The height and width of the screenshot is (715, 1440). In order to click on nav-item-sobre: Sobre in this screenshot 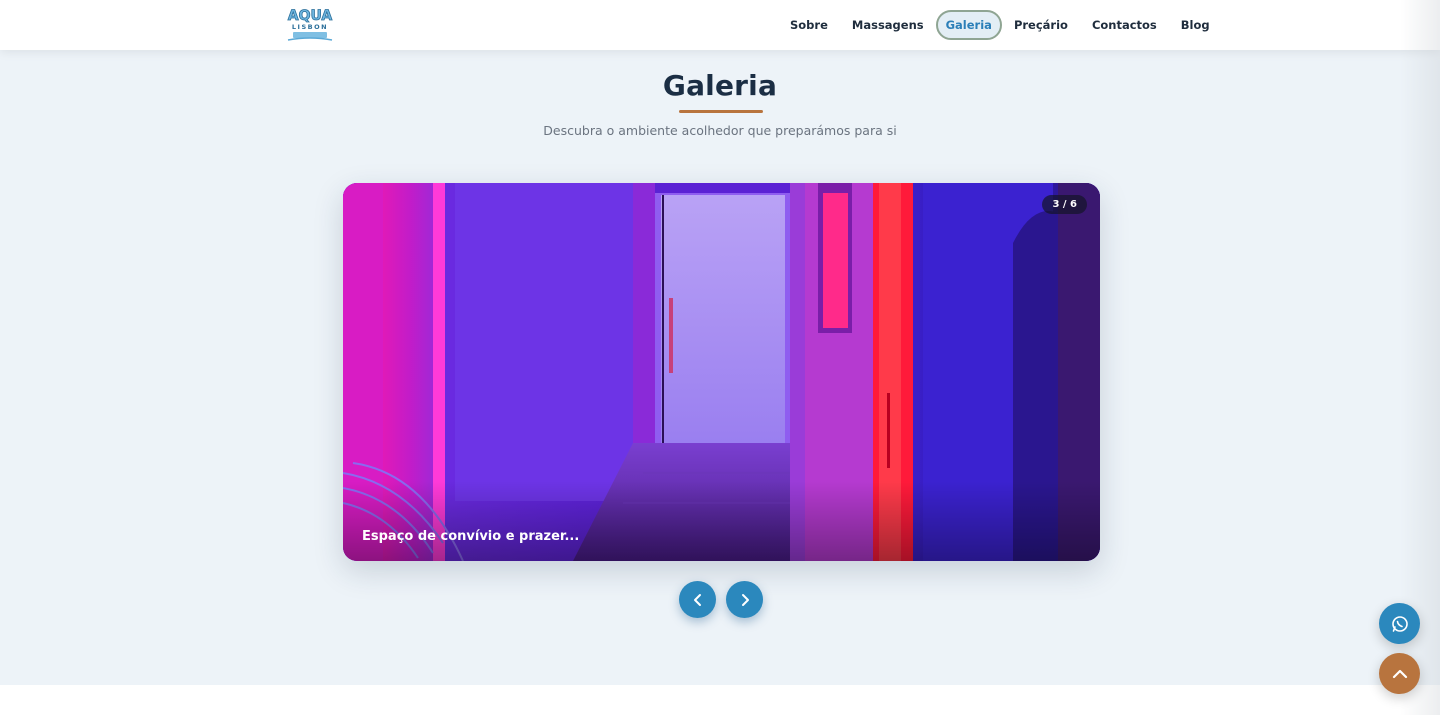, I will do `click(809, 25)`.